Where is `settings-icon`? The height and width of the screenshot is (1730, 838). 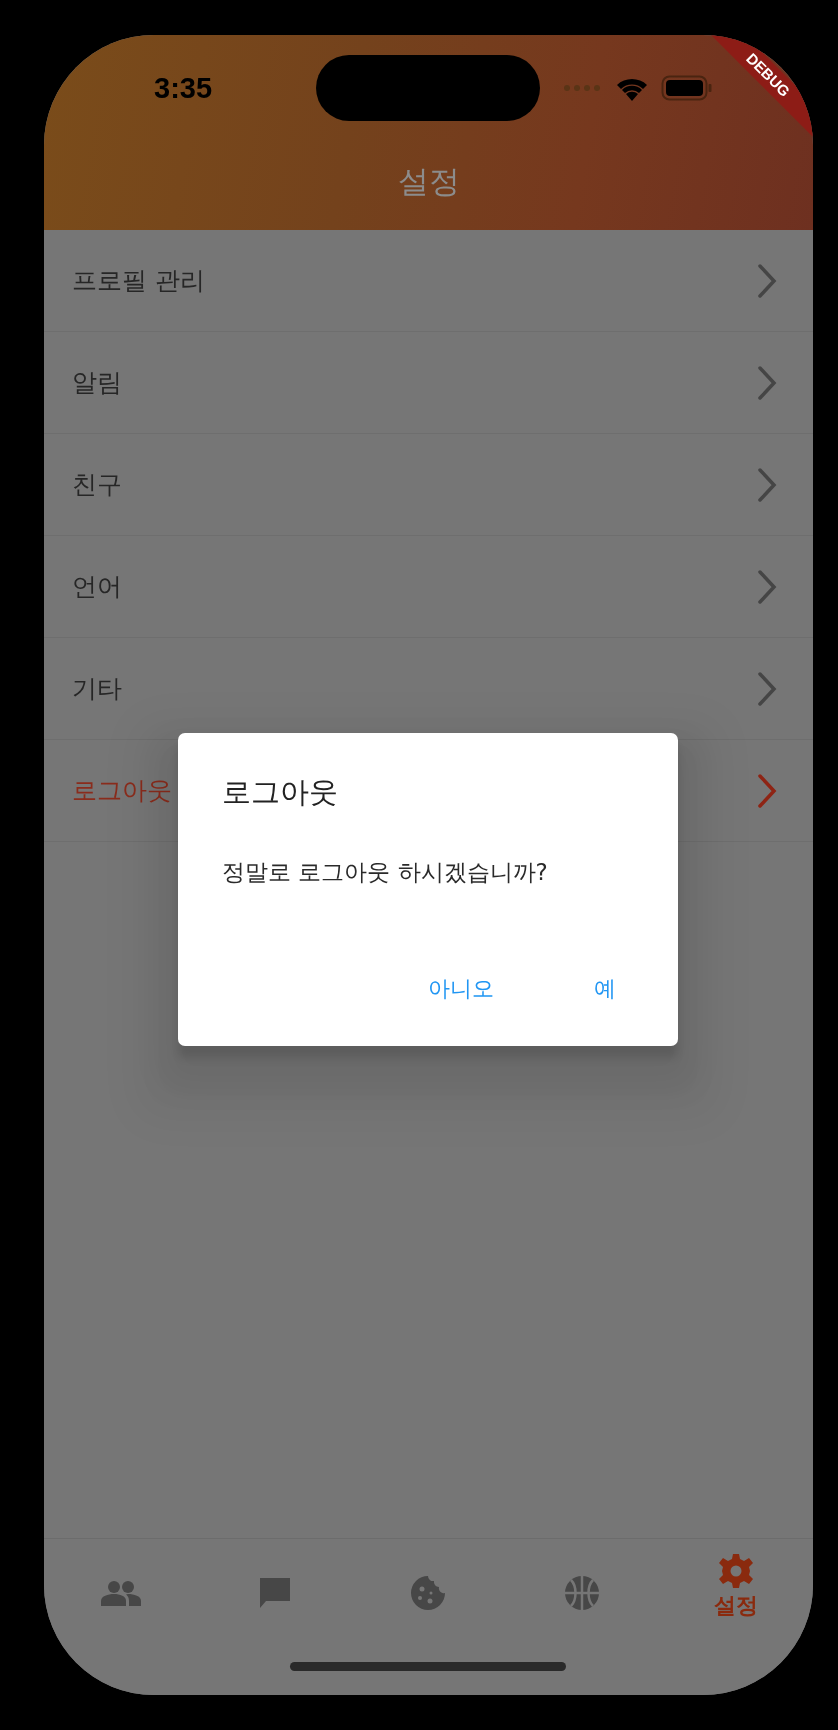 settings-icon is located at coordinates (736, 1571).